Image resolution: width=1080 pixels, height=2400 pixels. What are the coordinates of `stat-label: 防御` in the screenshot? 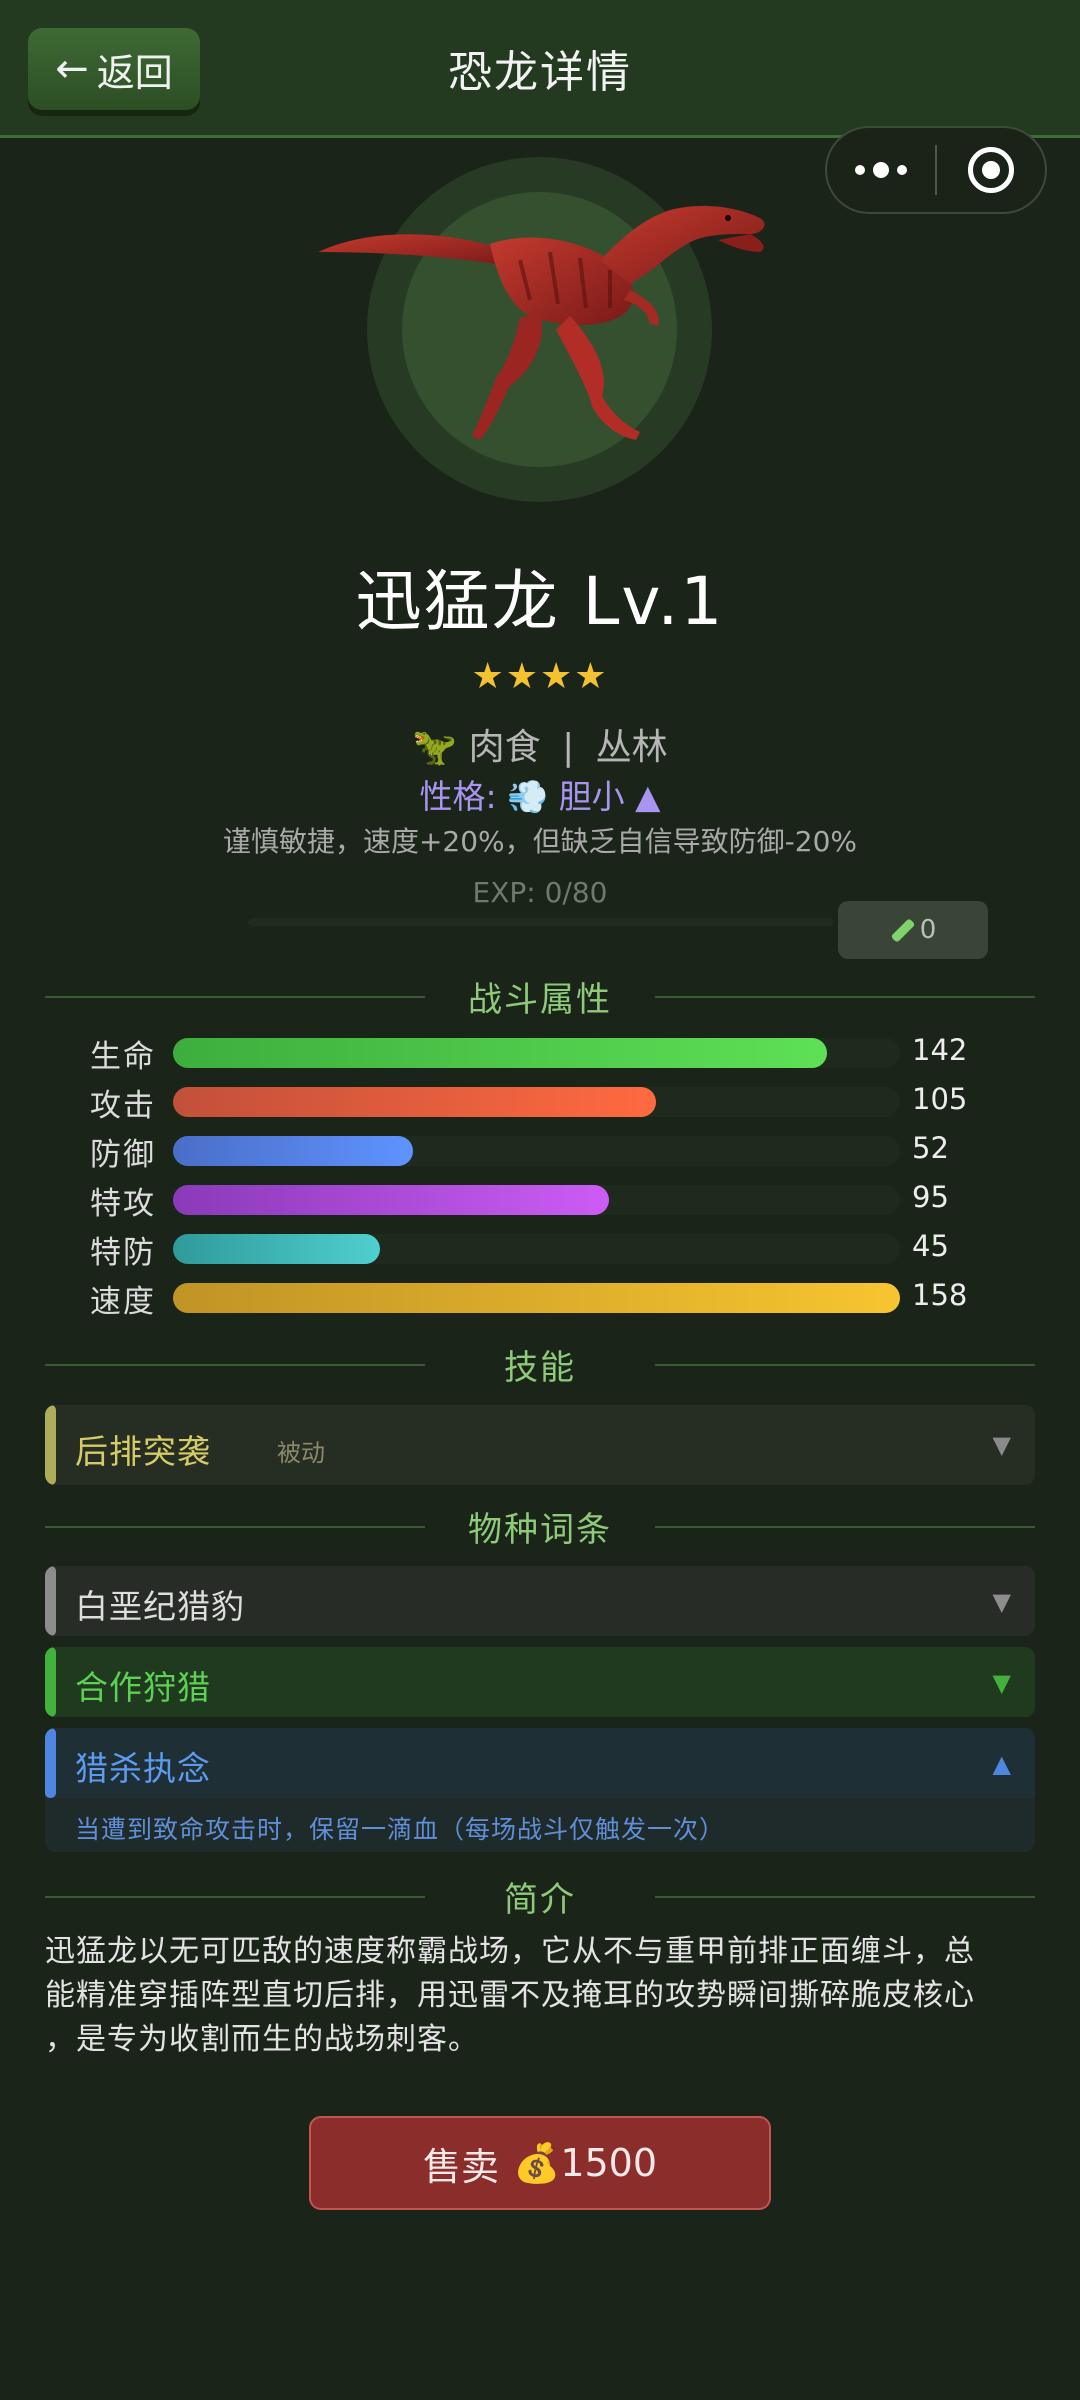 It's located at (123, 1155).